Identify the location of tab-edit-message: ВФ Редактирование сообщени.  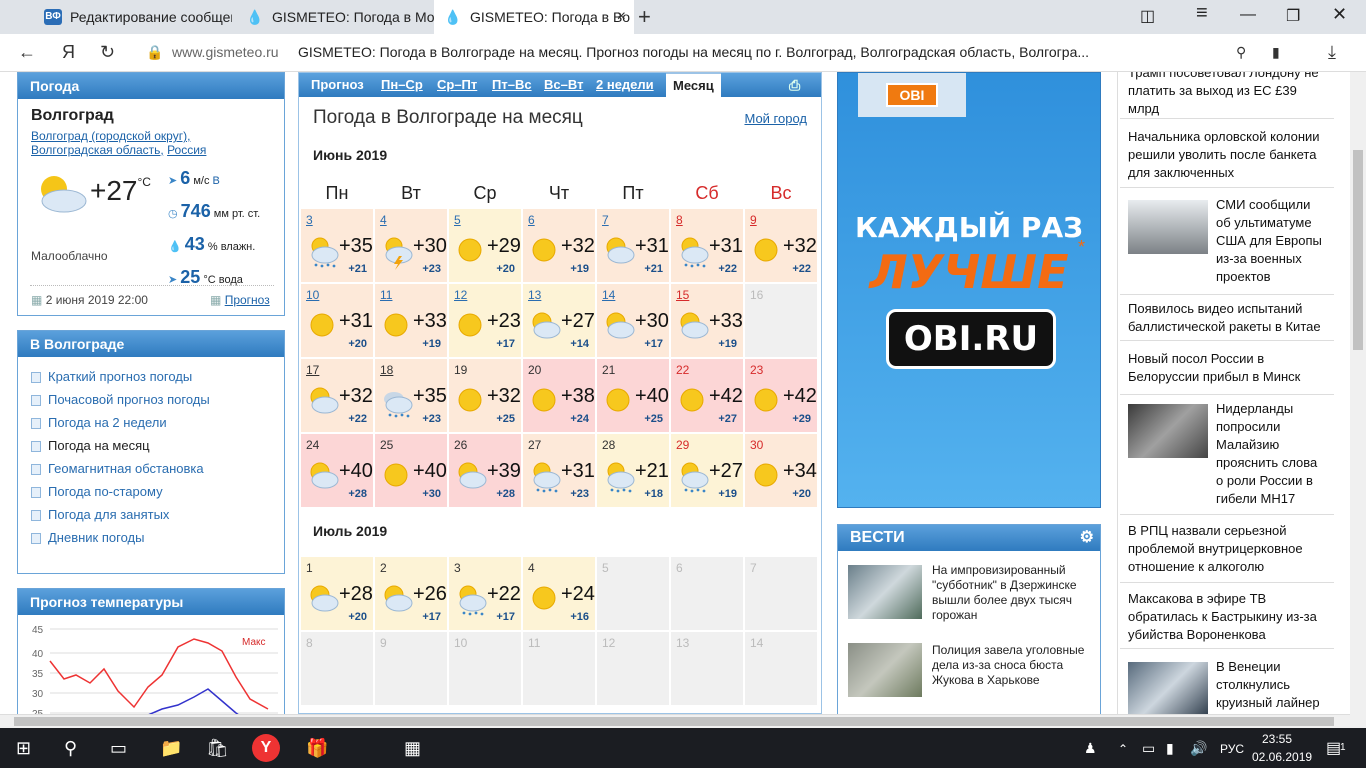
(133, 17).